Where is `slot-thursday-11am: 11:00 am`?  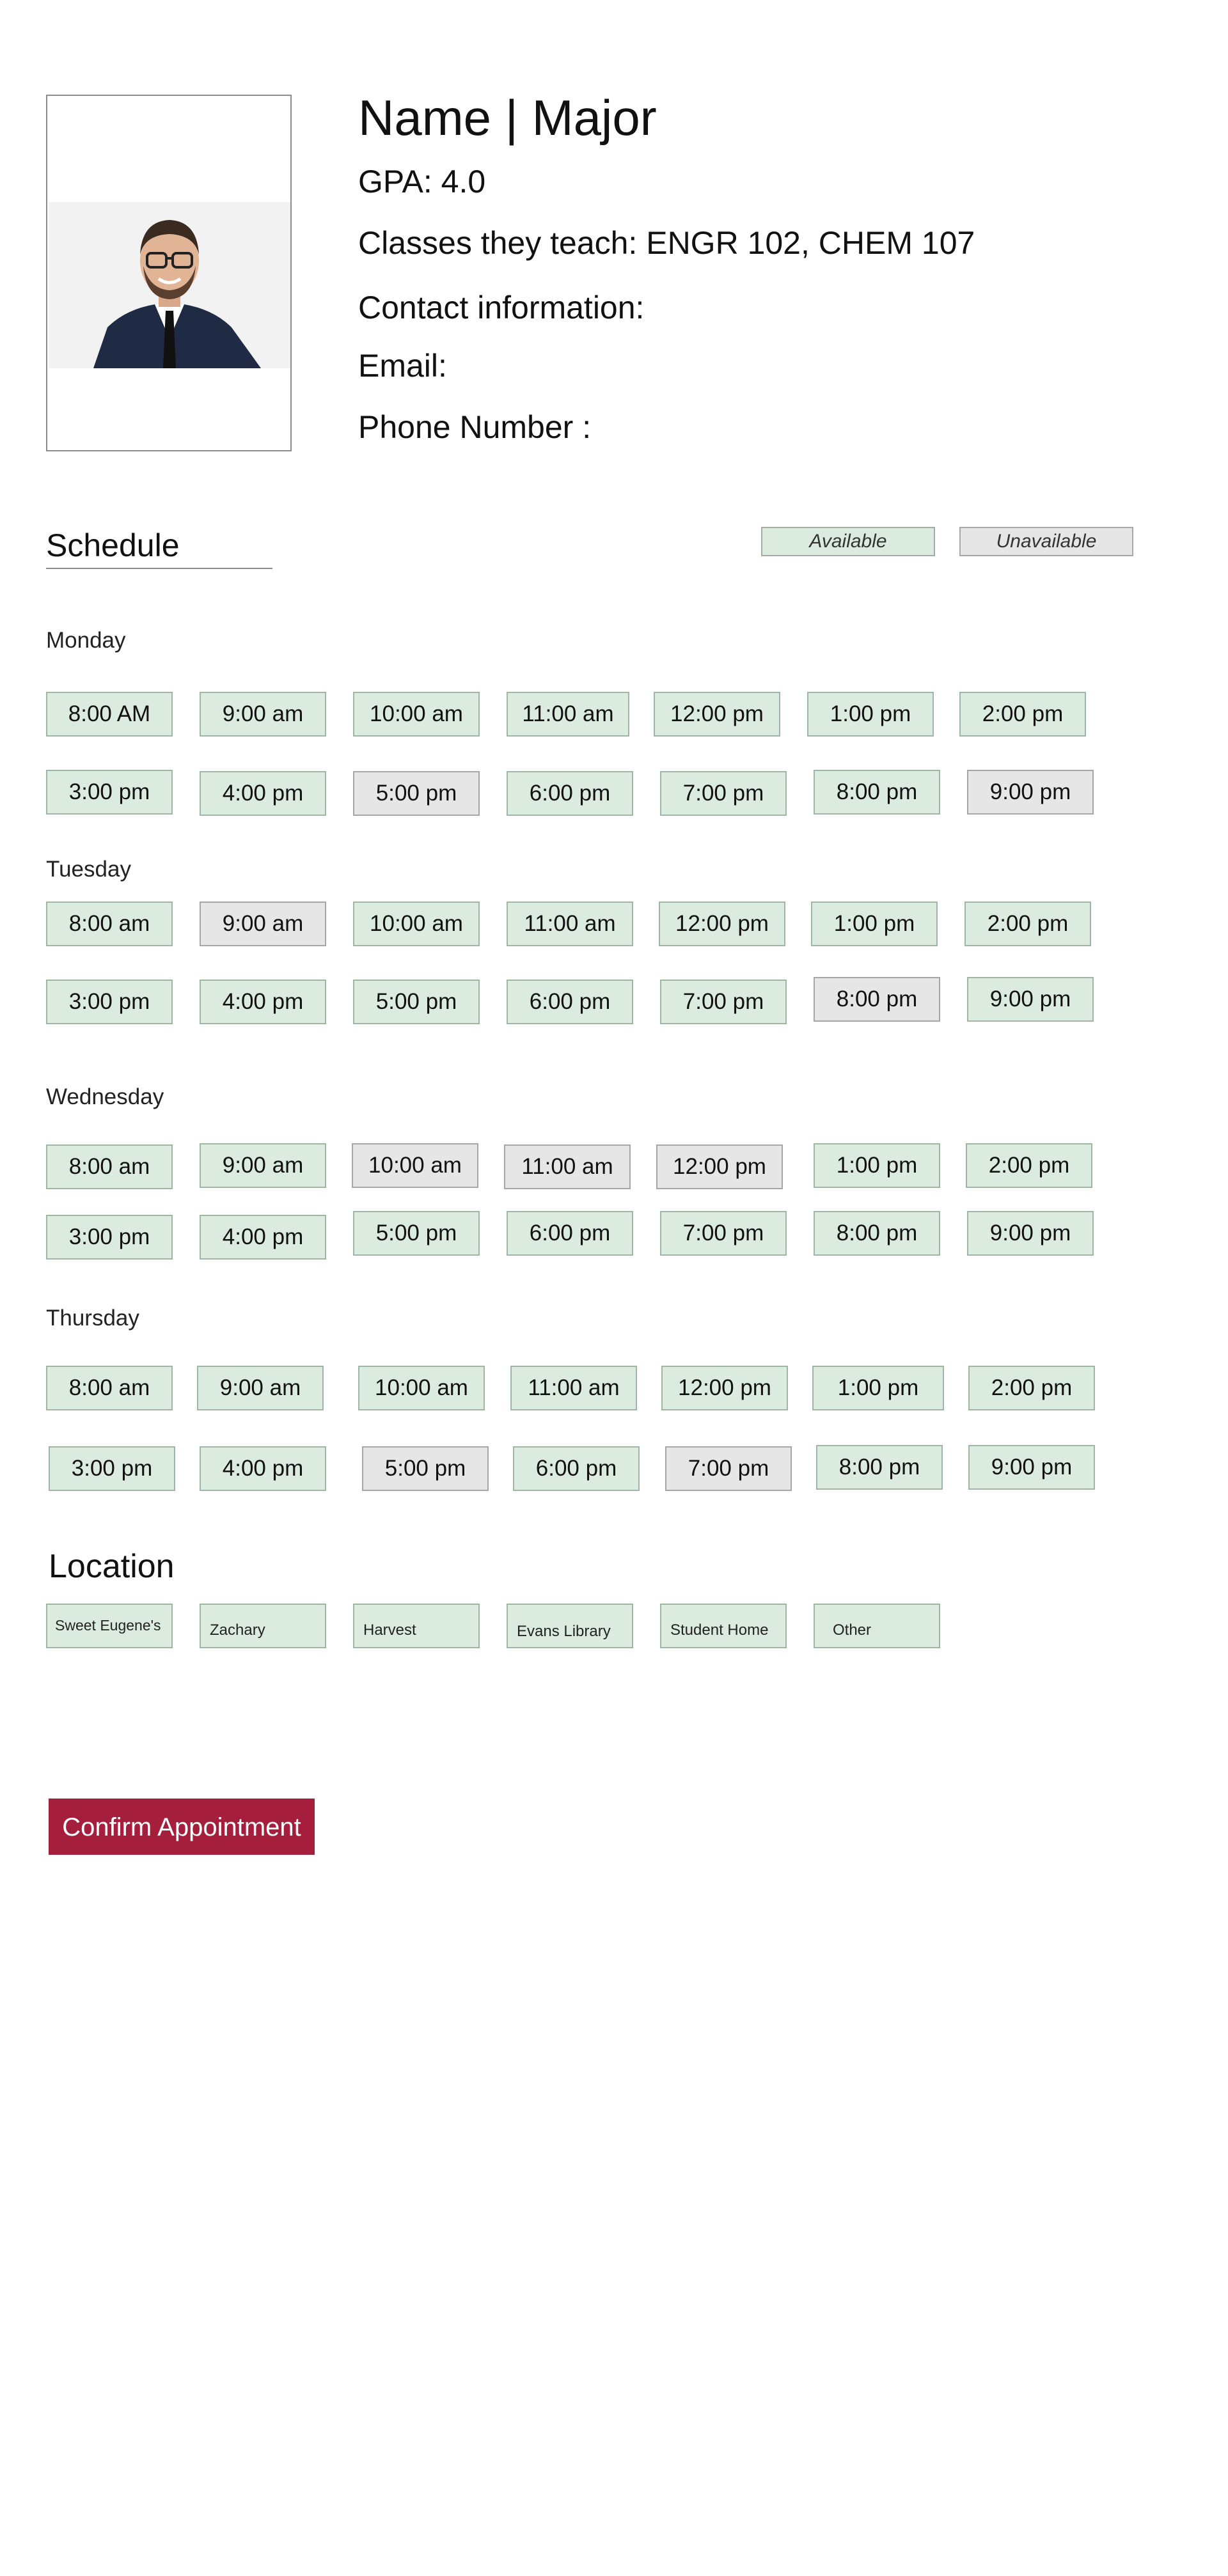 slot-thursday-11am: 11:00 am is located at coordinates (573, 1388).